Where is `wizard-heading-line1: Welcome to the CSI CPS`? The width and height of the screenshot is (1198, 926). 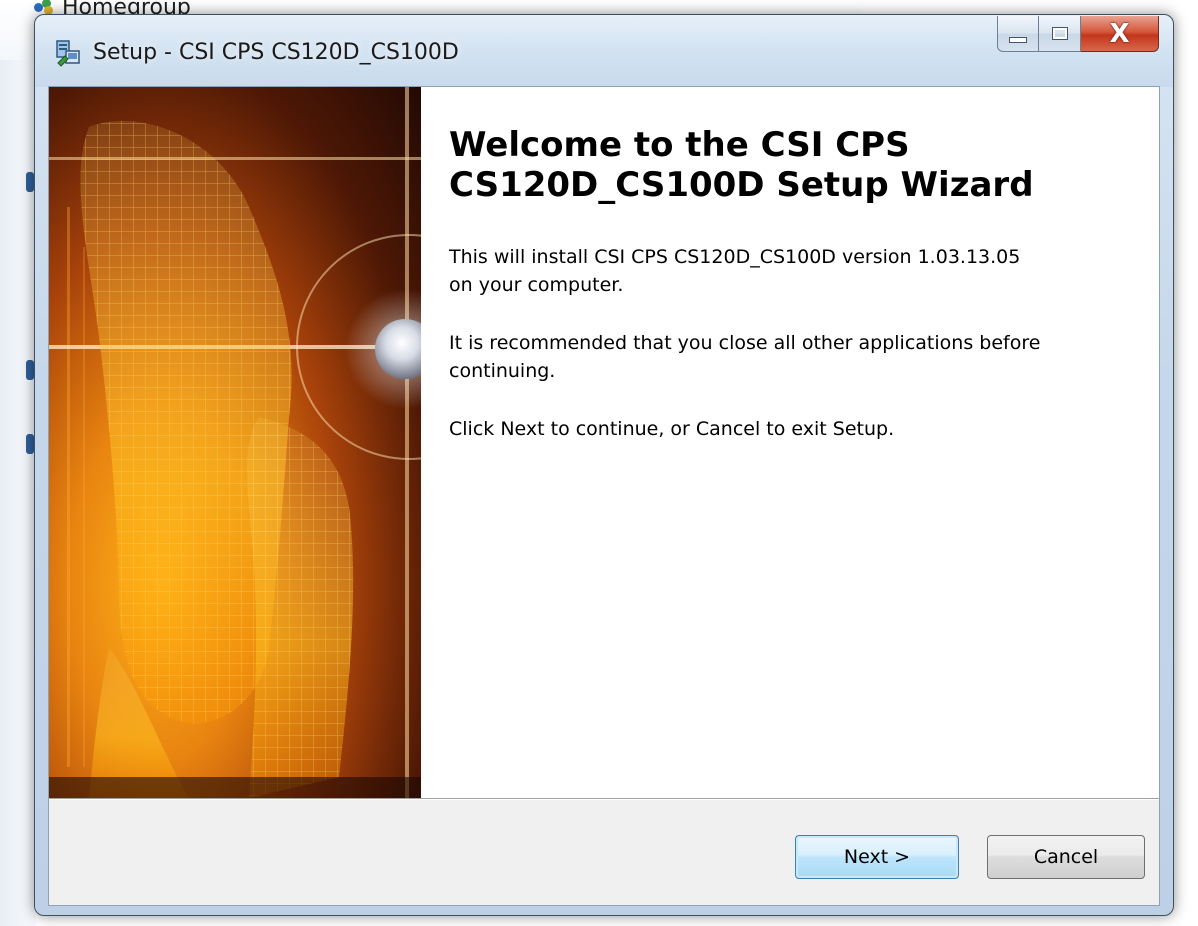 wizard-heading-line1: Welcome to the CSI CPS is located at coordinates (679, 145).